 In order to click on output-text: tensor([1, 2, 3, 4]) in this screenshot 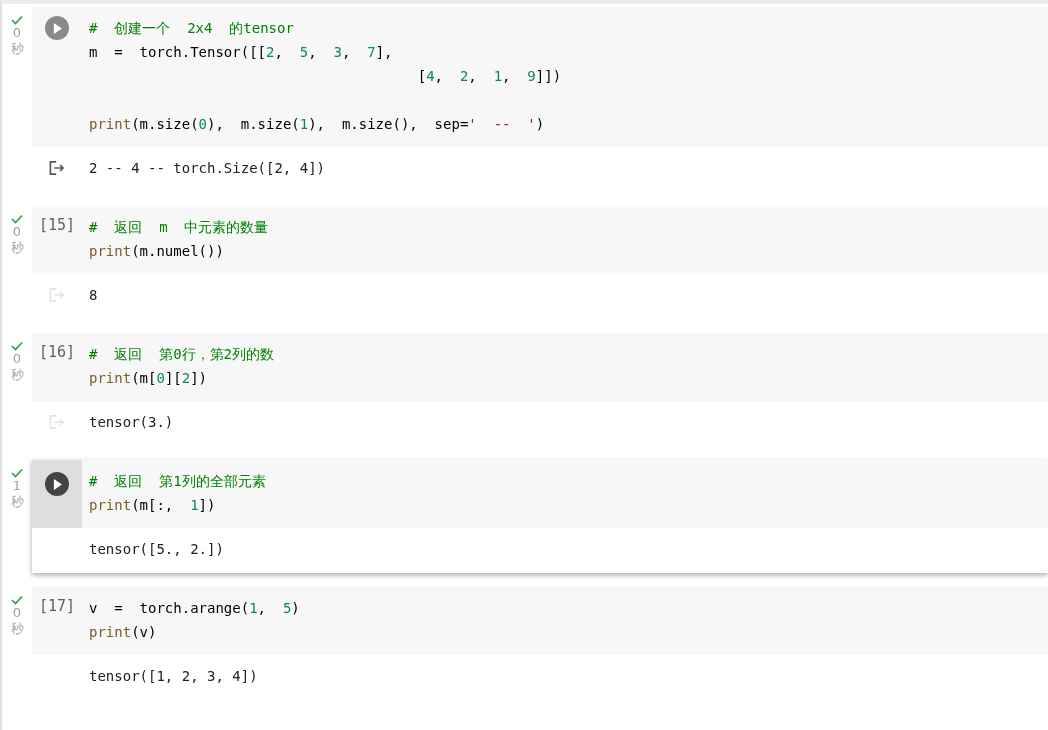, I will do `click(173, 676)`.